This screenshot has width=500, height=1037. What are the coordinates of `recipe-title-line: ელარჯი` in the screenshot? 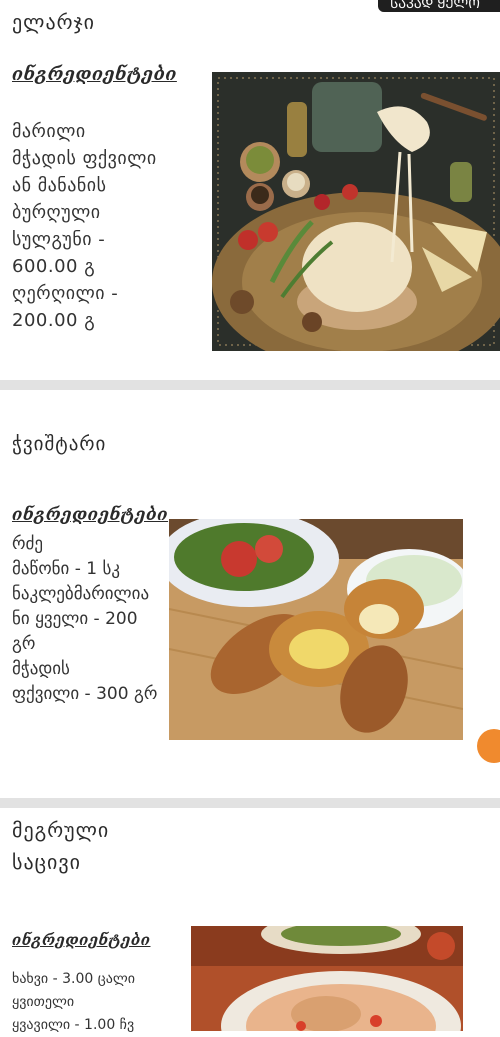 It's located at (53, 22).